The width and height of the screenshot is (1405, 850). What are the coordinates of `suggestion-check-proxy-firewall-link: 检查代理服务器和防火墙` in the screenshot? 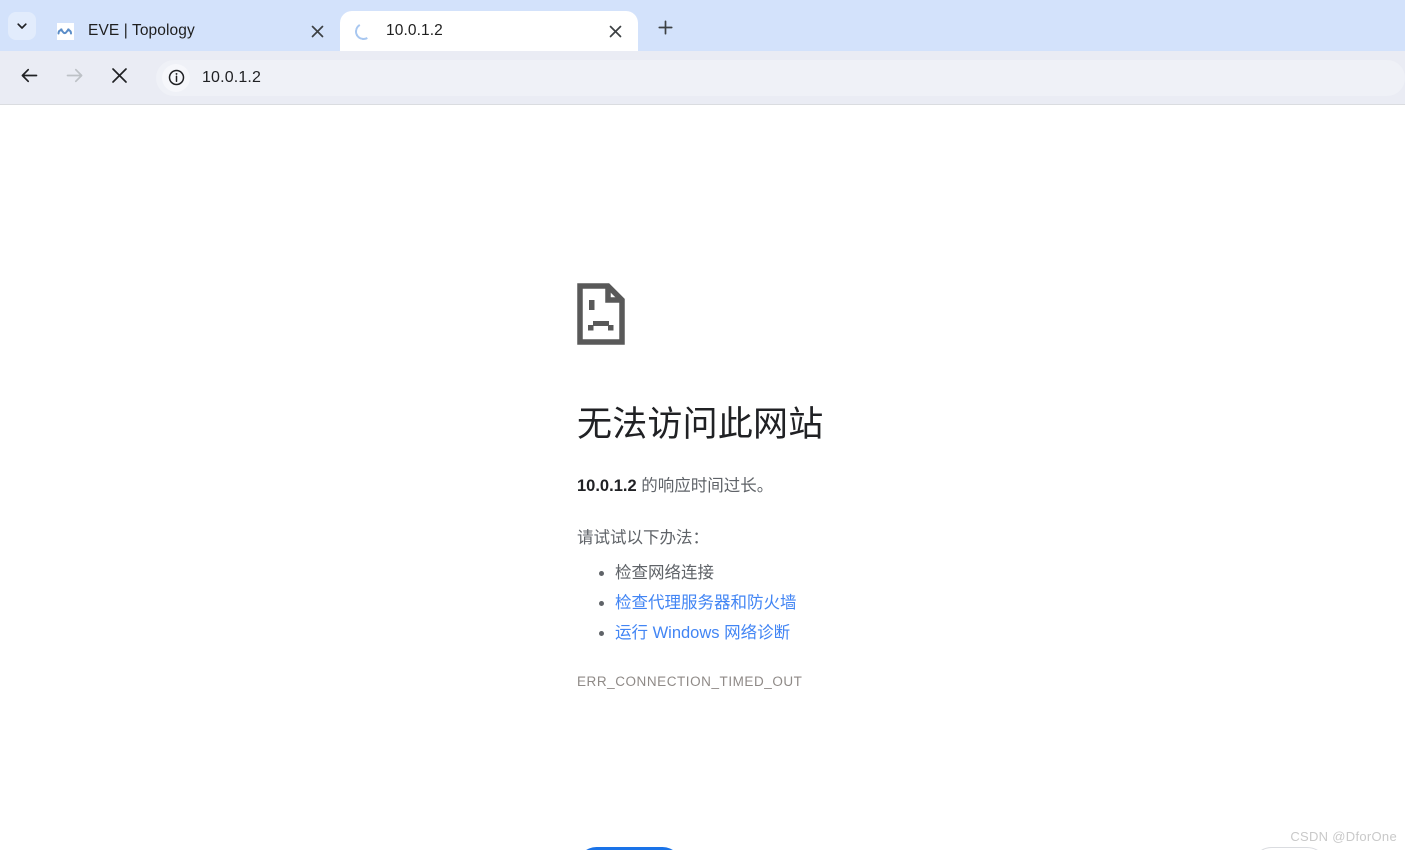 It's located at (706, 603).